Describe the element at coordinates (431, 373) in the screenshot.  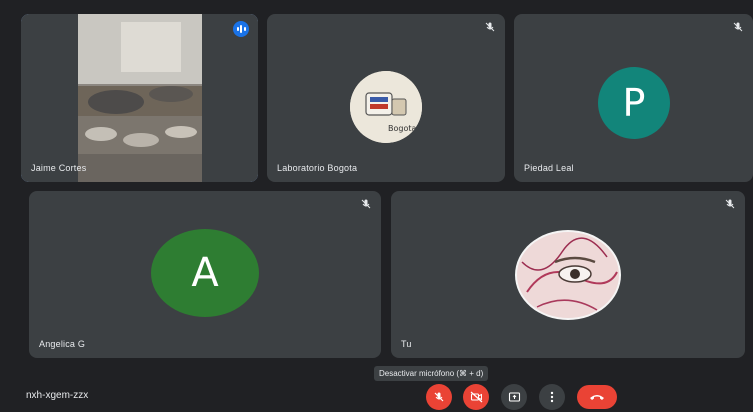
I see `microphone-tooltip: Desactivar micrófono (⌘ + d)` at that location.